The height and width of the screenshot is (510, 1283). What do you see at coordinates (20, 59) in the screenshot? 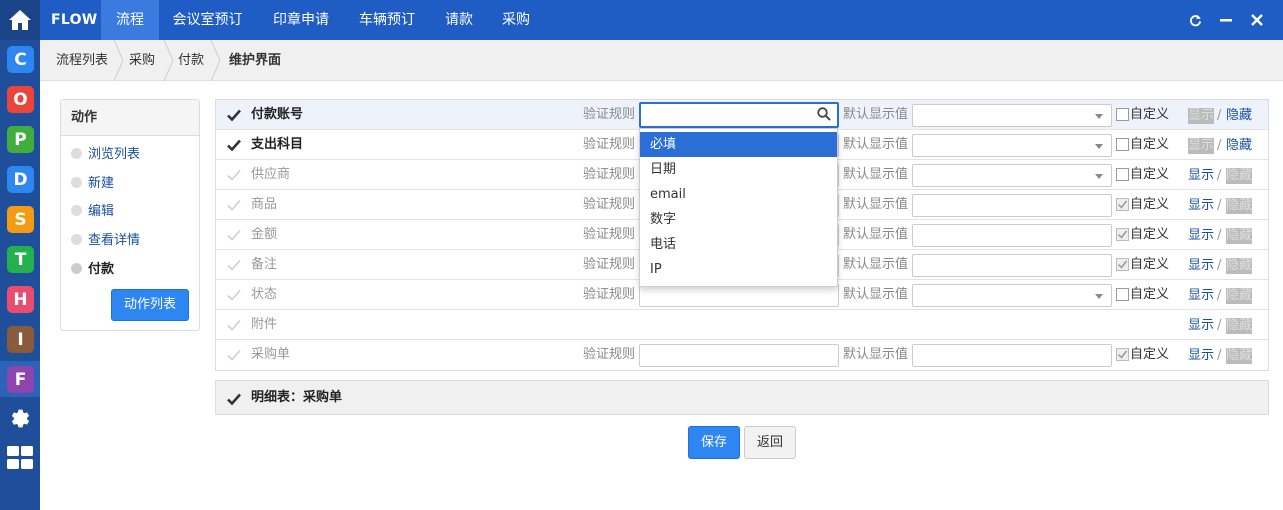
I see `c-app-icon: C` at bounding box center [20, 59].